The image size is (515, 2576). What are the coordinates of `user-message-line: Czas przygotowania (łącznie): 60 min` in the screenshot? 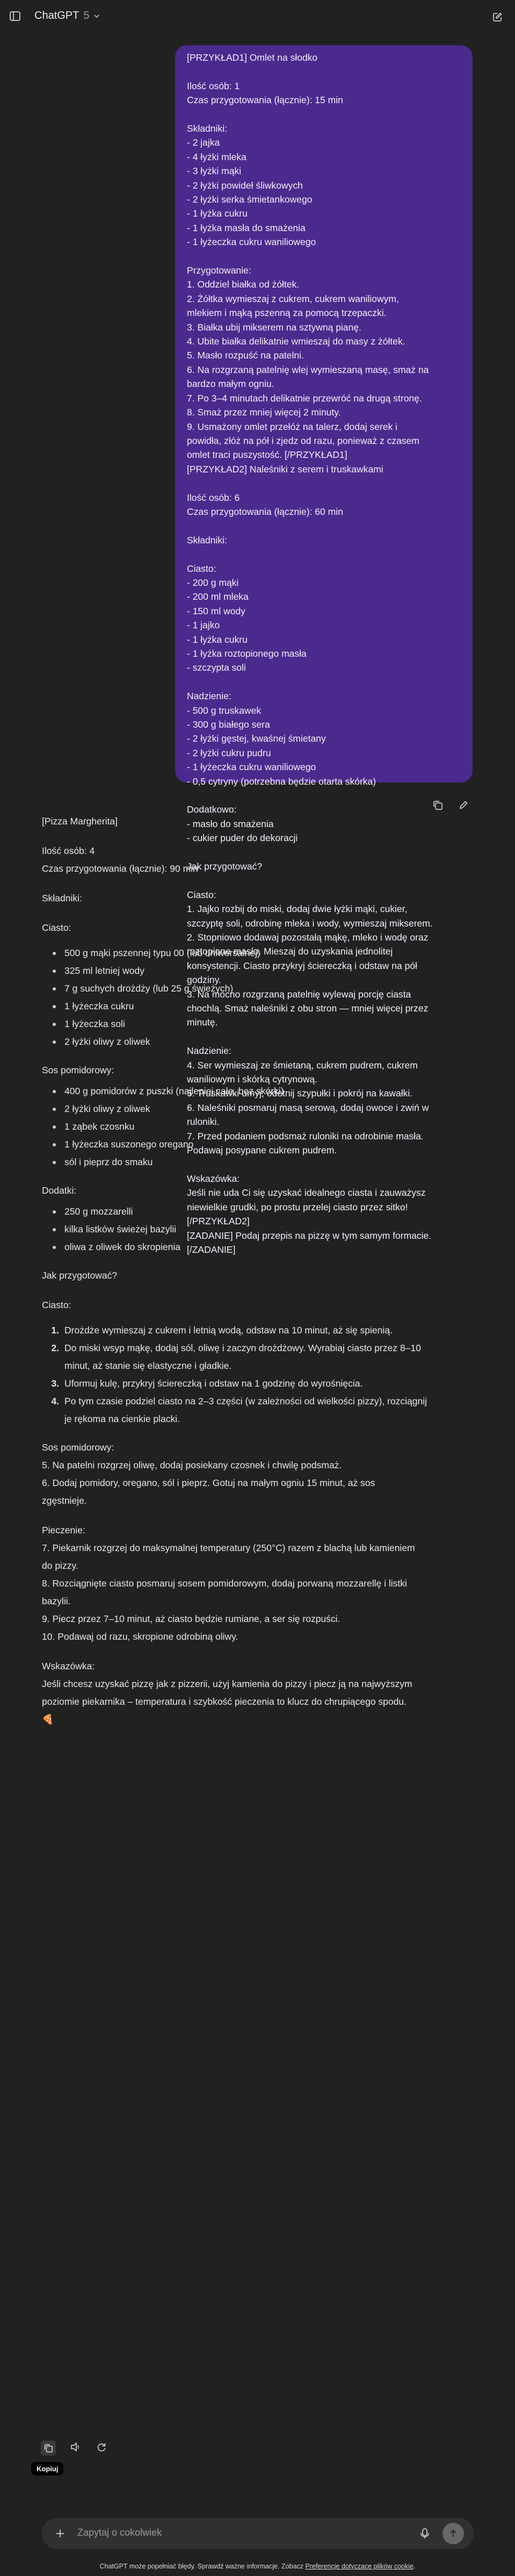 It's located at (265, 511).